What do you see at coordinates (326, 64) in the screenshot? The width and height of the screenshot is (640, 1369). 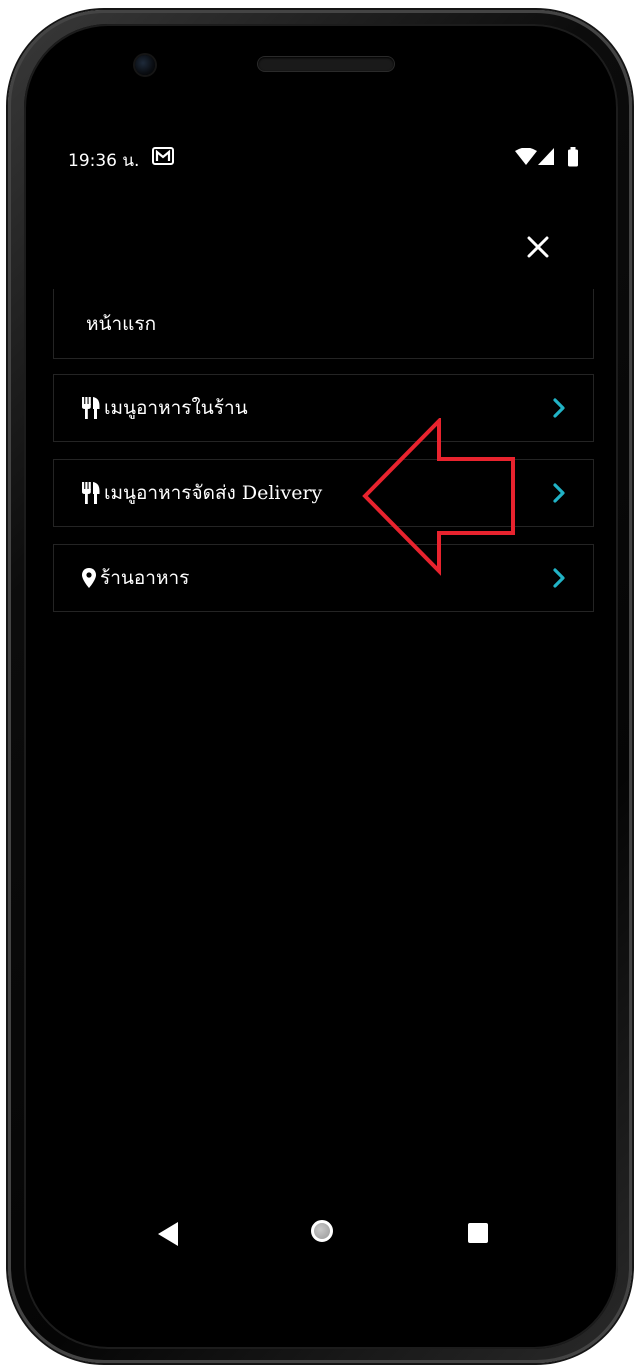 I see `earpiece-speaker` at bounding box center [326, 64].